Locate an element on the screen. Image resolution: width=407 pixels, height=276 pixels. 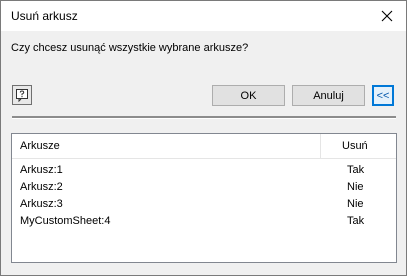
title-bar: Usuń arkusz is located at coordinates (203, 16).